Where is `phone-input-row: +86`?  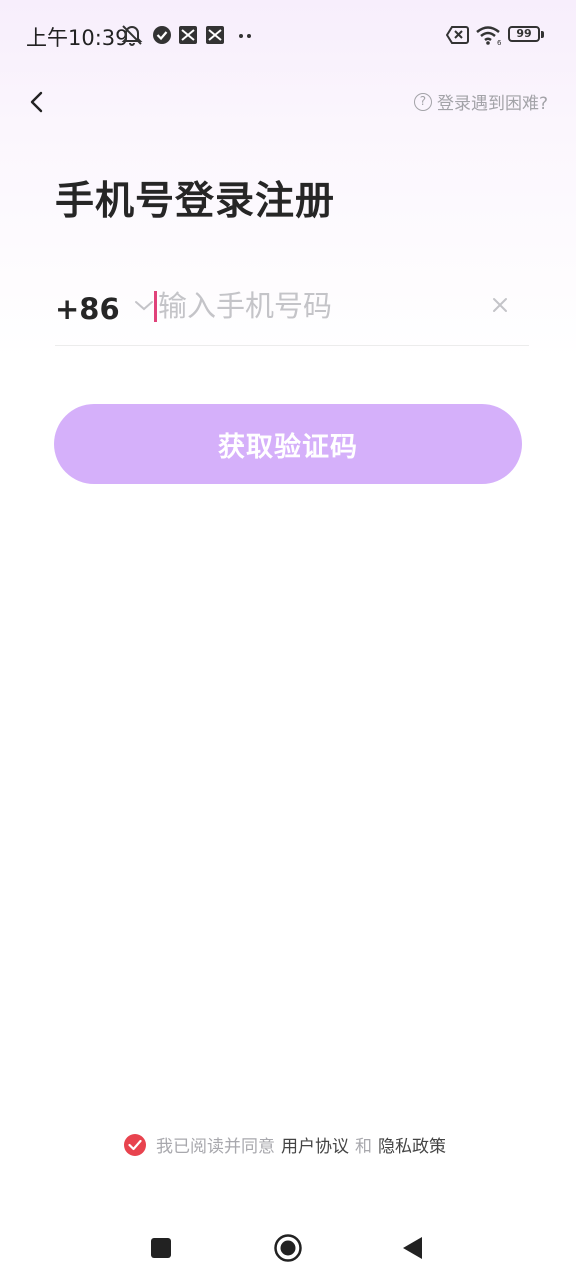 phone-input-row: +86 is located at coordinates (292, 311).